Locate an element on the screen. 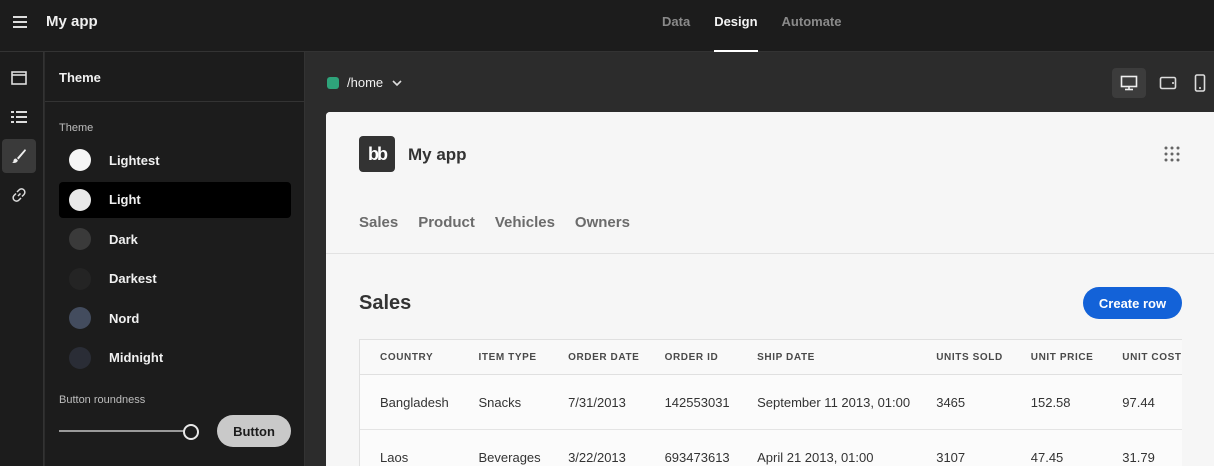 Image resolution: width=1214 pixels, height=466 pixels. theme-option-darkest: Darkest is located at coordinates (175, 279).